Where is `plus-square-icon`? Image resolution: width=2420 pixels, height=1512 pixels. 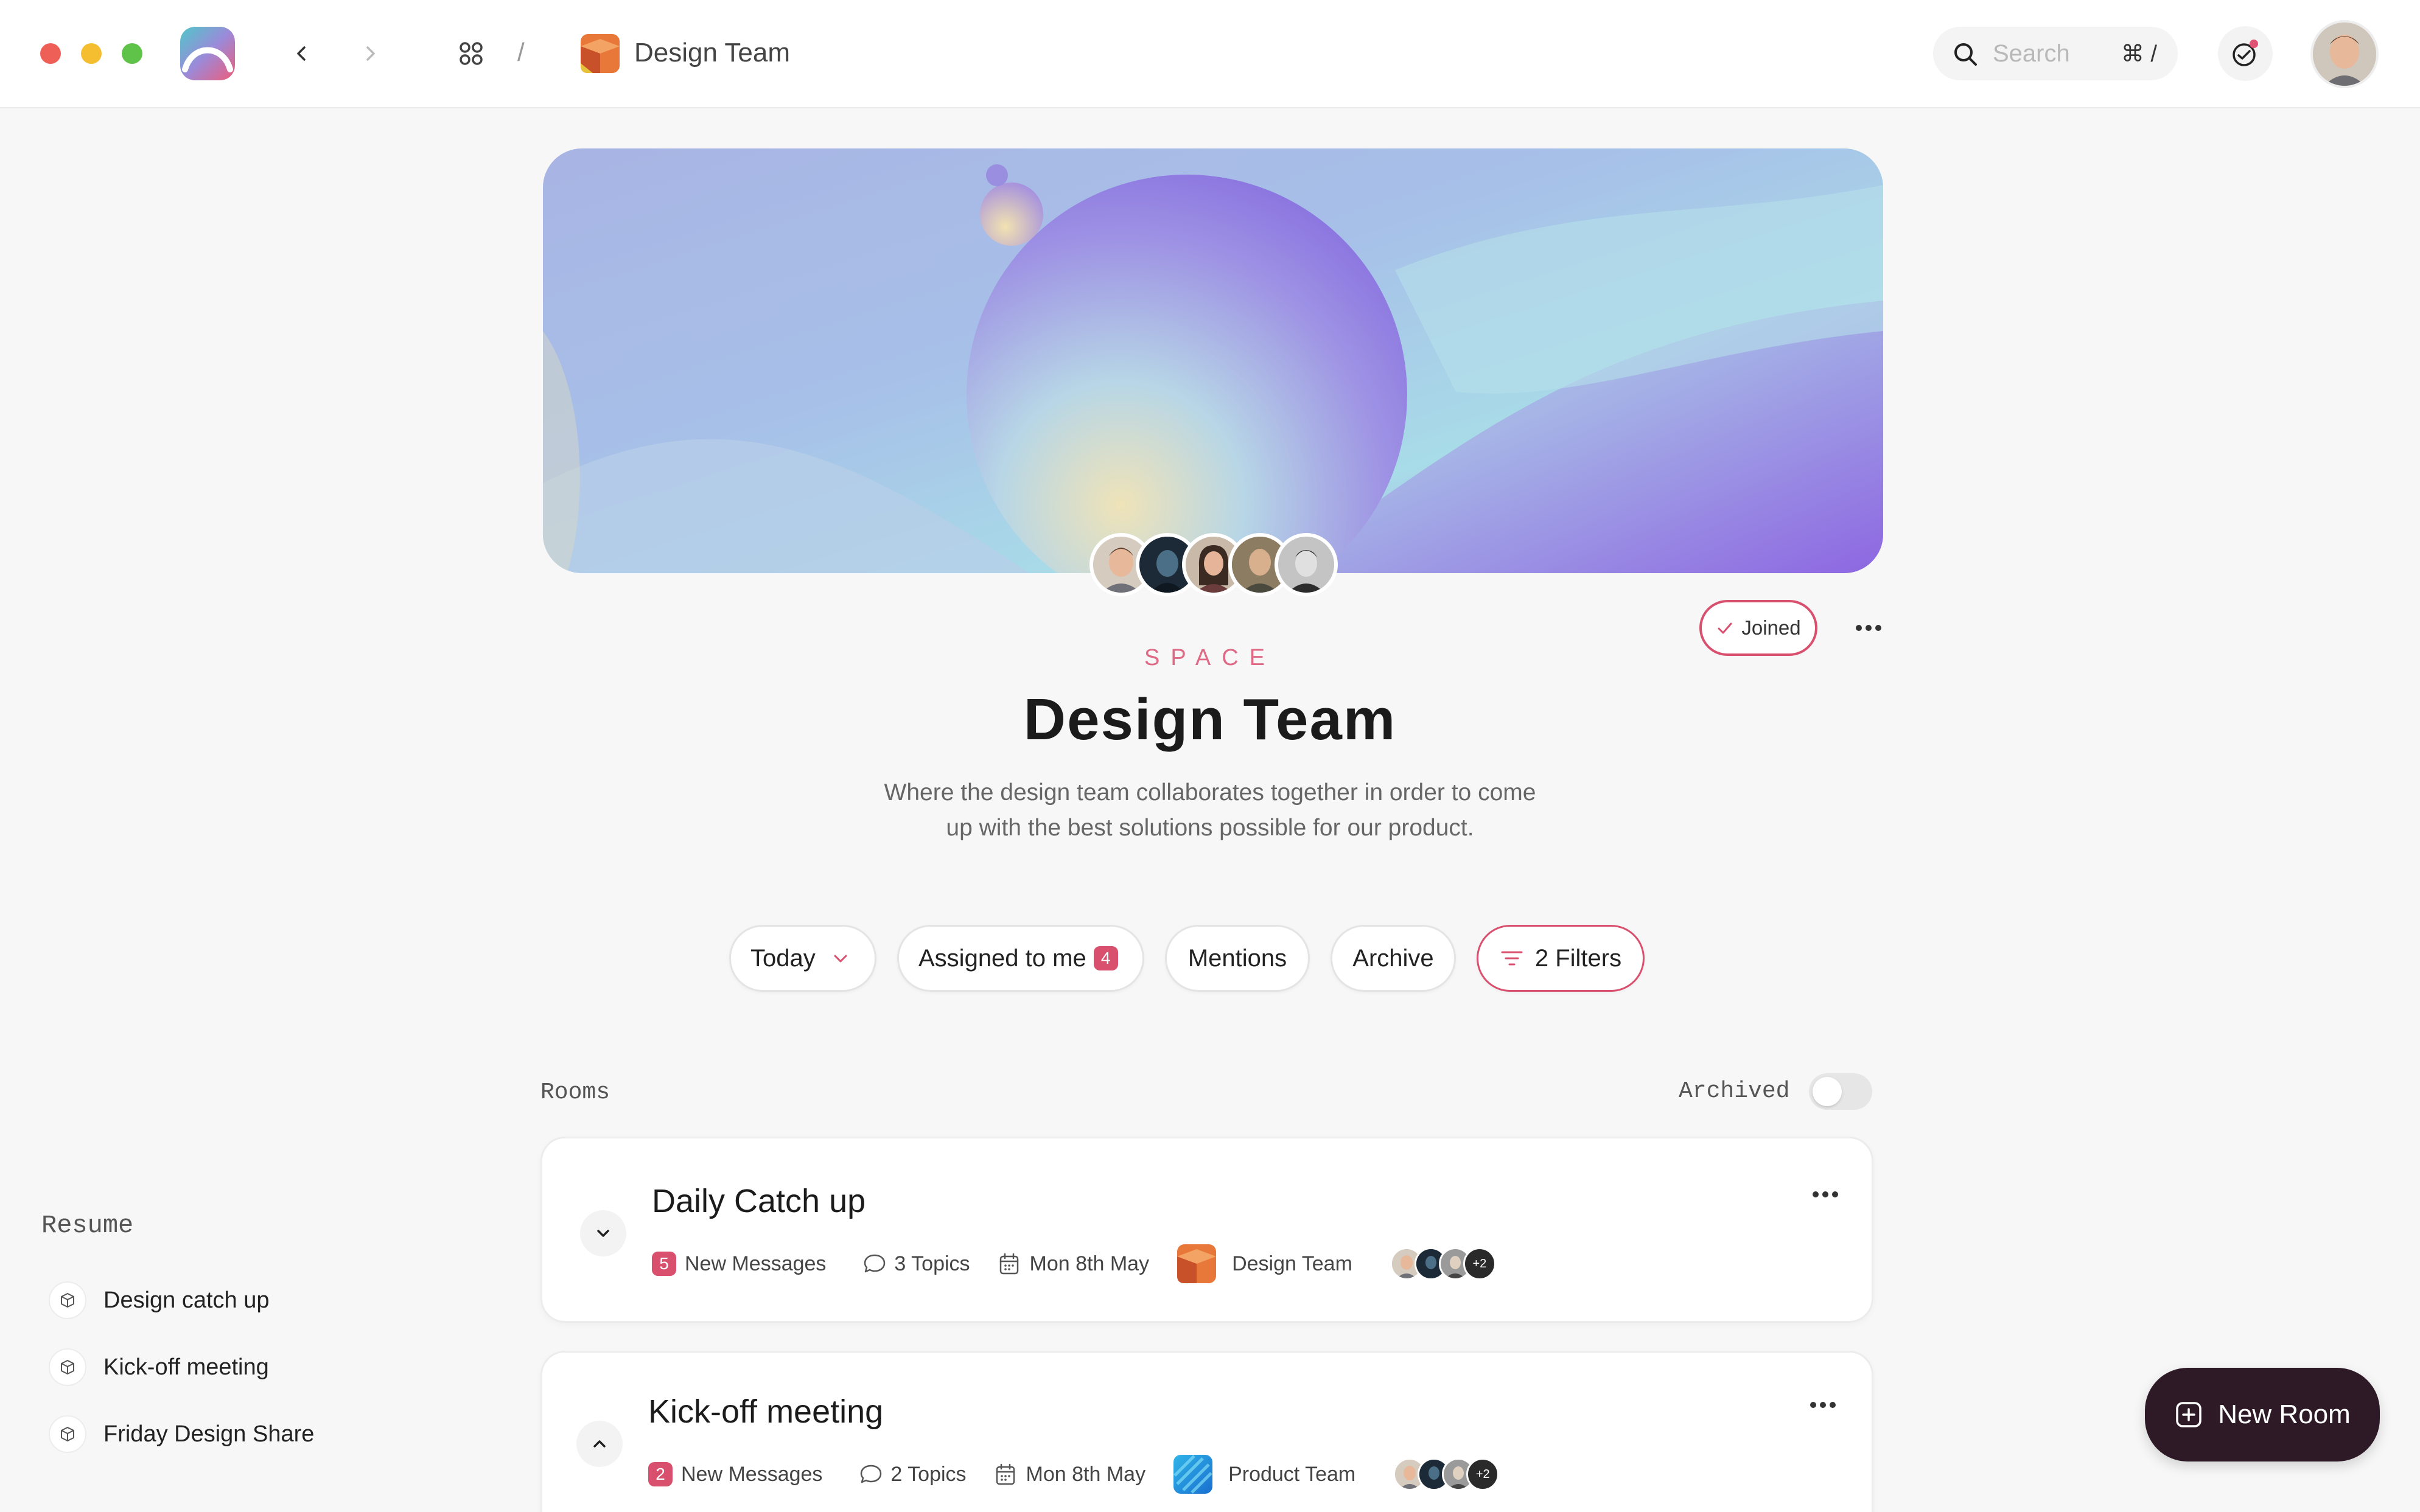 plus-square-icon is located at coordinates (2188, 1414).